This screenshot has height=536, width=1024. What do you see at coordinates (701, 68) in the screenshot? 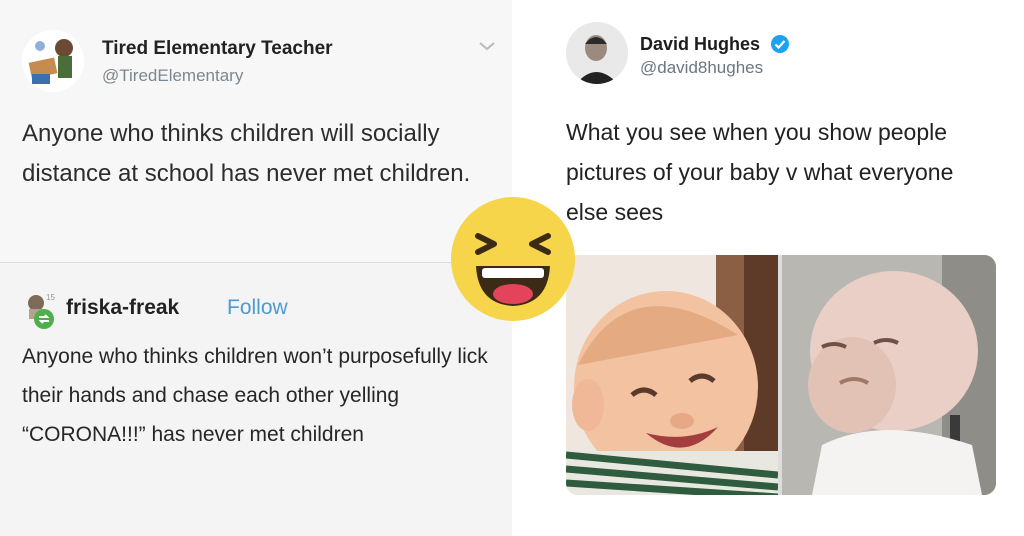
I see `author-handle: @david8hughes` at bounding box center [701, 68].